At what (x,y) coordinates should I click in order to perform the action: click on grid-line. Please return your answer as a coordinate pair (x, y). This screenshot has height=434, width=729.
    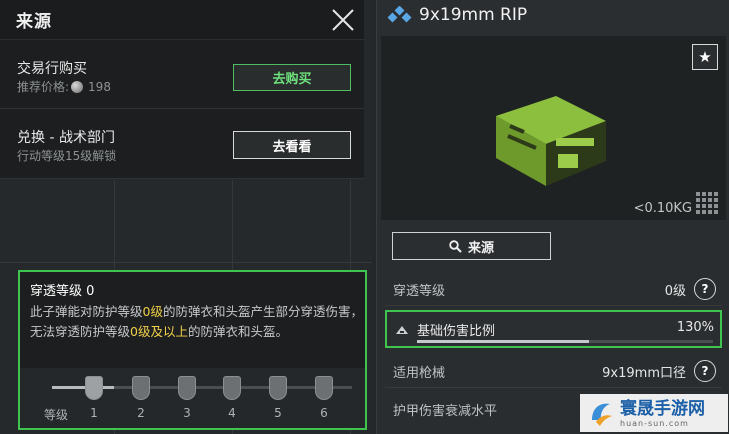
    Looking at the image, I should click on (186, 262).